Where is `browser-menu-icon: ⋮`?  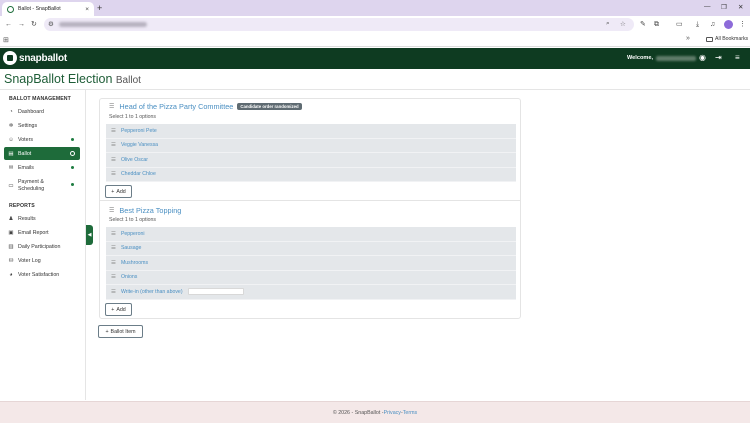
browser-menu-icon: ⋮ is located at coordinates (742, 24).